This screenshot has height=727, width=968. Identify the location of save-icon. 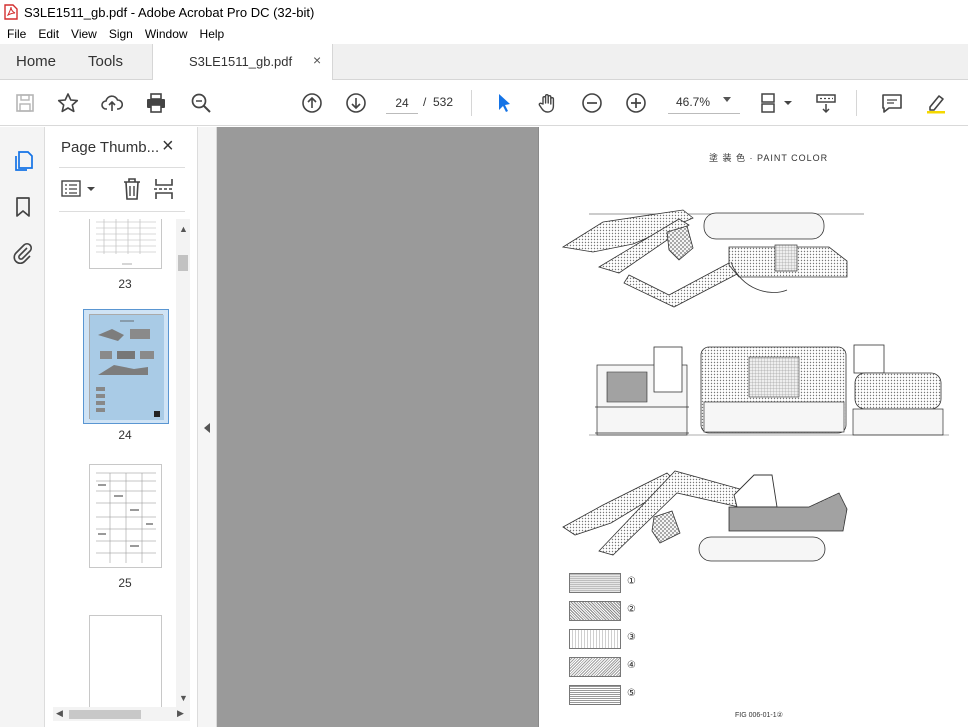
(25, 103).